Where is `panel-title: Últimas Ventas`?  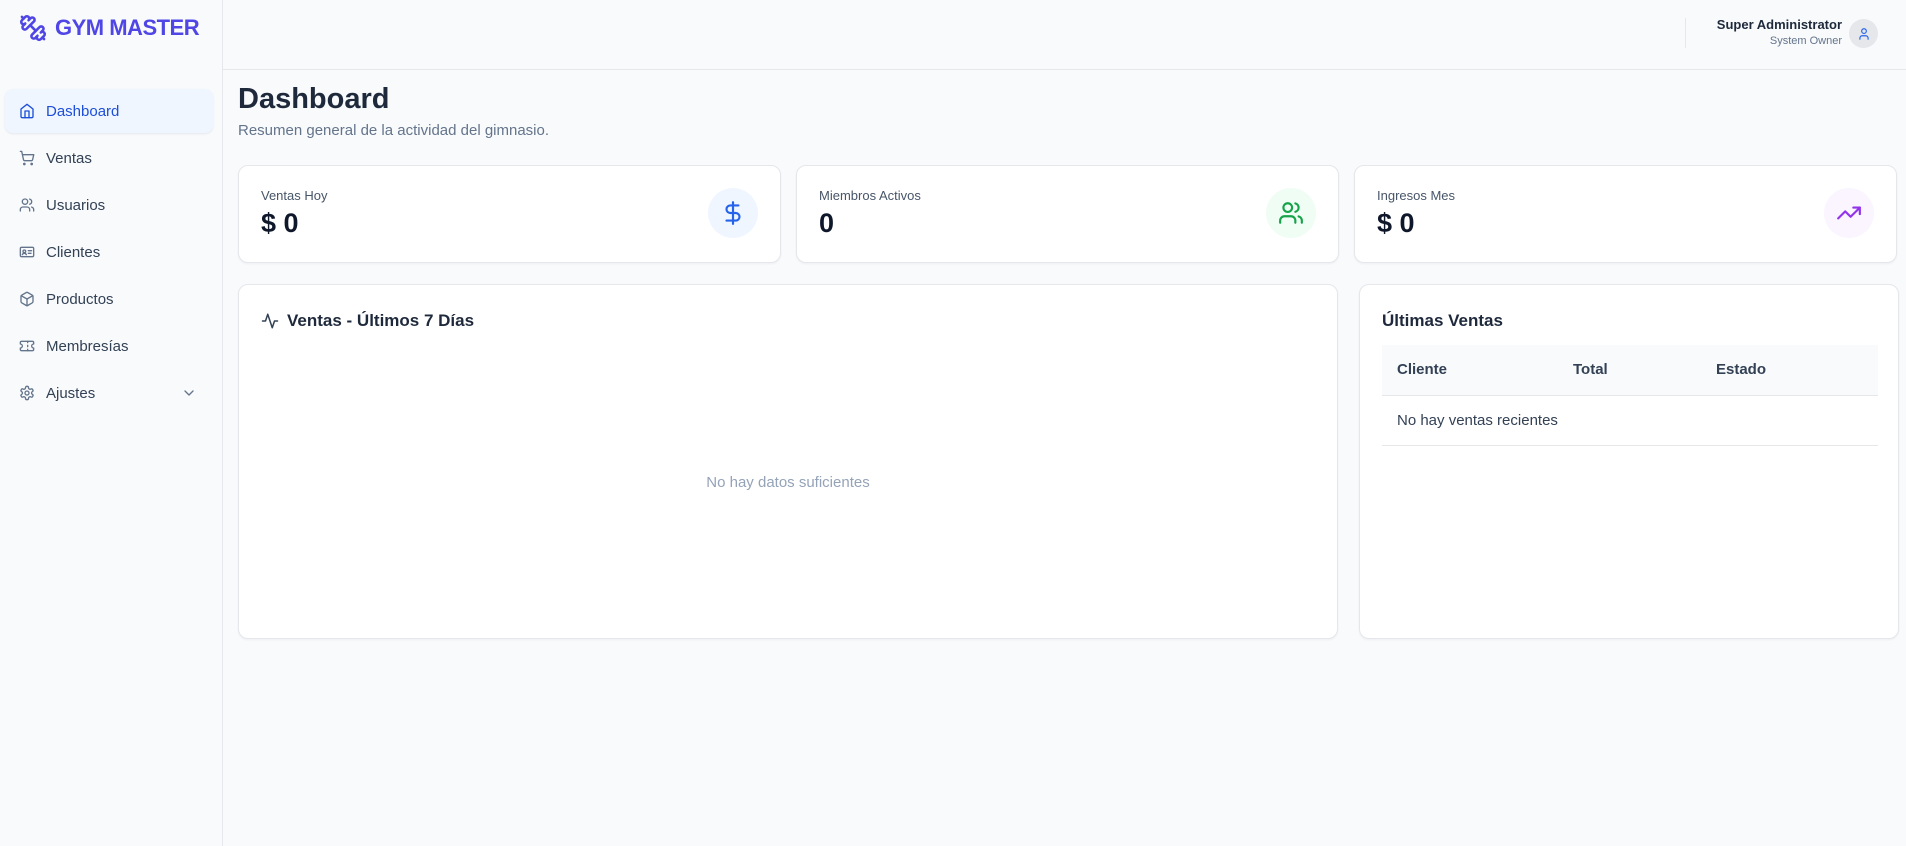
panel-title: Últimas Ventas is located at coordinates (1442, 321).